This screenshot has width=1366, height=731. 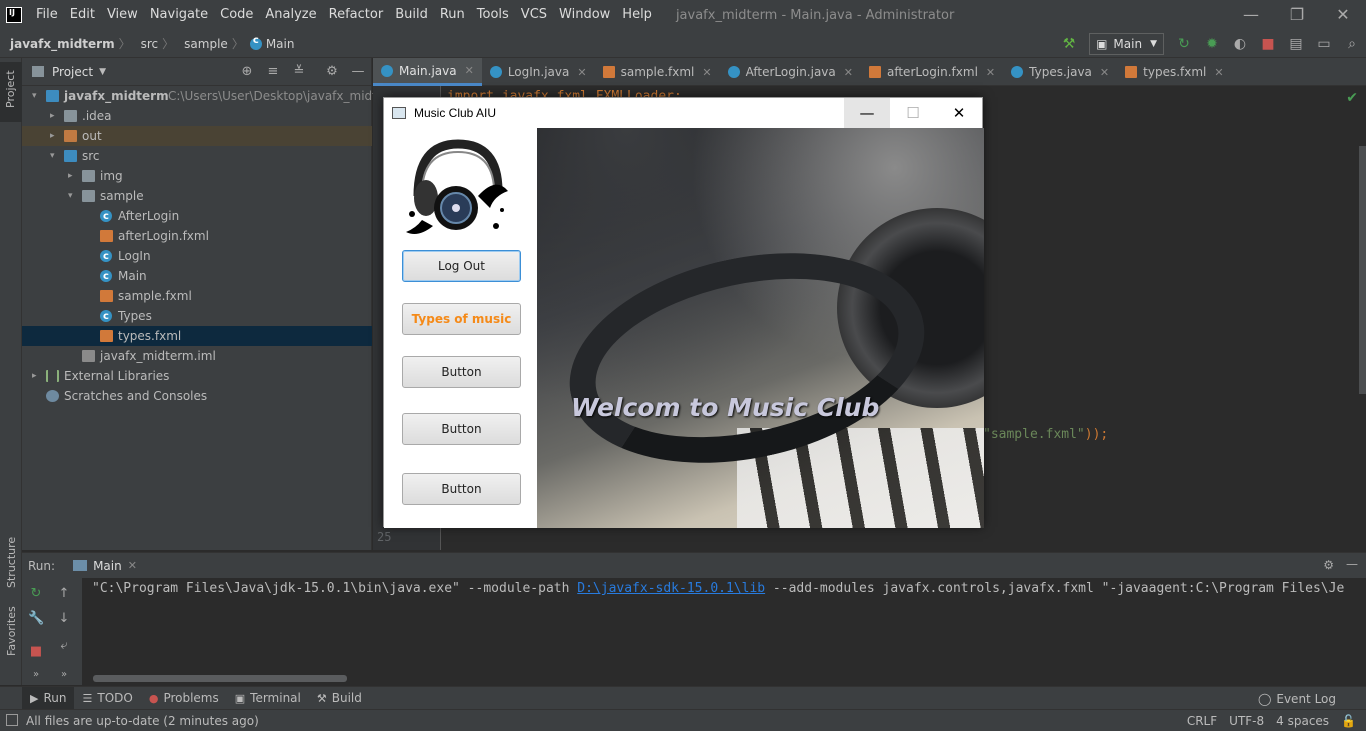 I want to click on menu-window: Window, so click(x=584, y=15).